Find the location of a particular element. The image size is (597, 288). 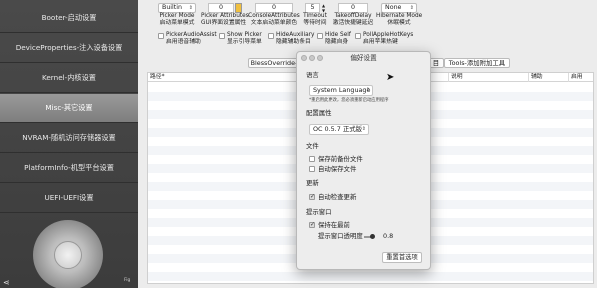

autosave-label: 自动保存文件 is located at coordinates (337, 169).